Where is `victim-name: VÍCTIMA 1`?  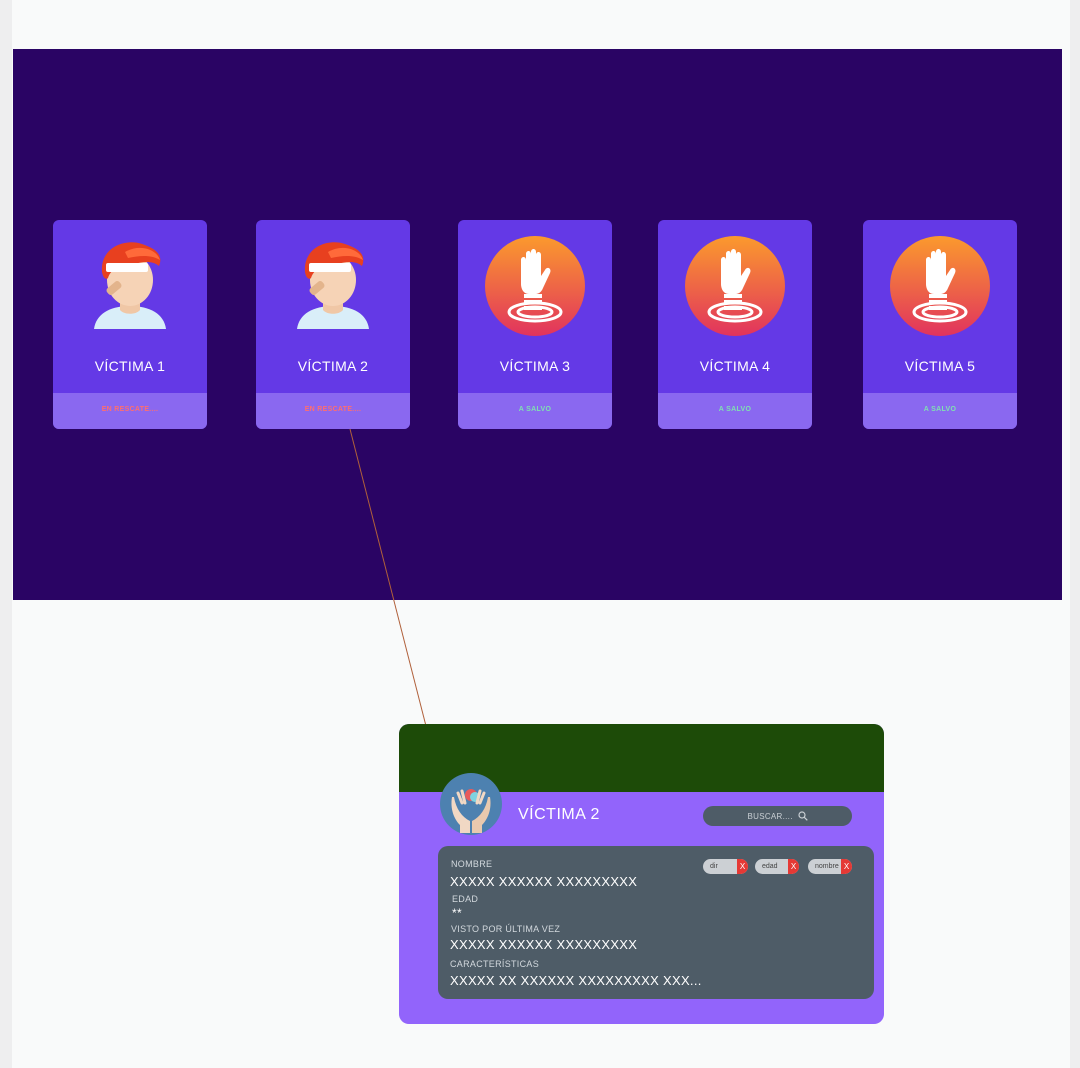
victim-name: VÍCTIMA 1 is located at coordinates (130, 366).